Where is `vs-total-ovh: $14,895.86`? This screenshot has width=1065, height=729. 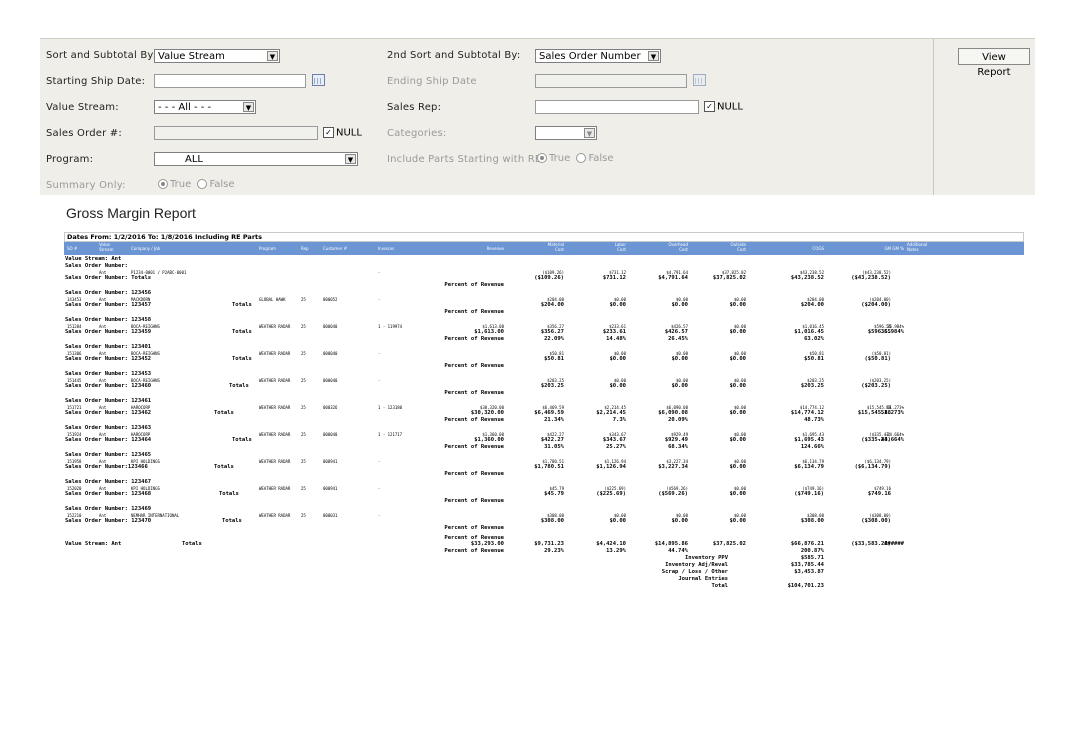
vs-total-ovh: $14,895.86 is located at coordinates (671, 544).